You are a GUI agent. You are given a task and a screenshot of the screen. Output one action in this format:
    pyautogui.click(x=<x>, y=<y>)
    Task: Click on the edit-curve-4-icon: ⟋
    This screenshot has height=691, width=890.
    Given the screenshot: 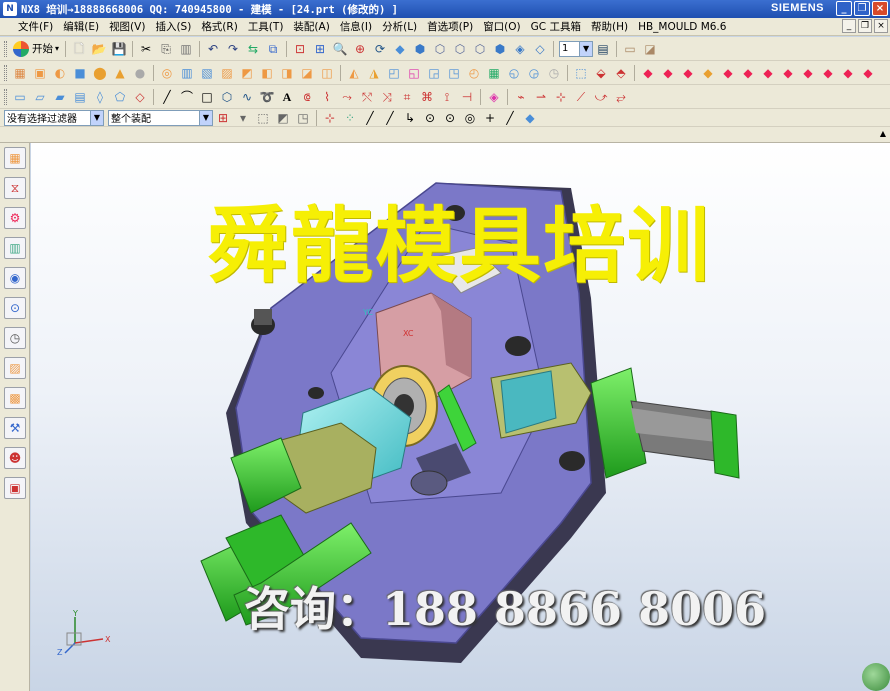 What is the action you would take?
    pyautogui.click(x=581, y=97)
    